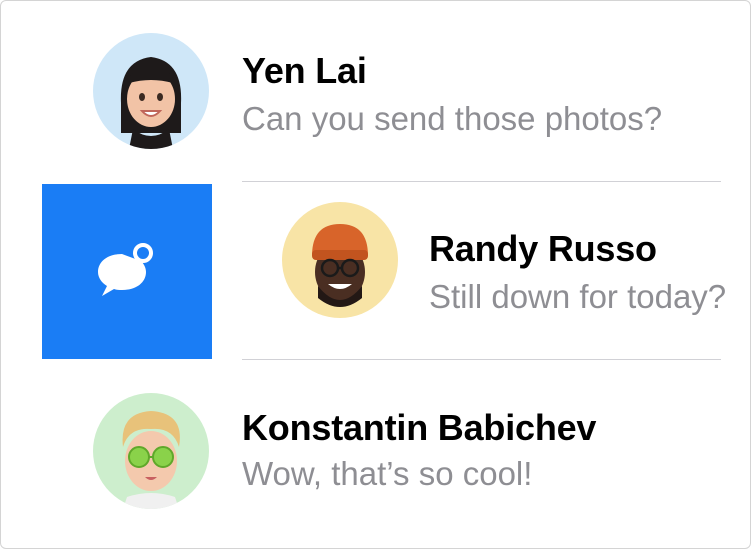  I want to click on unread-message-bubble-icon, so click(125, 269).